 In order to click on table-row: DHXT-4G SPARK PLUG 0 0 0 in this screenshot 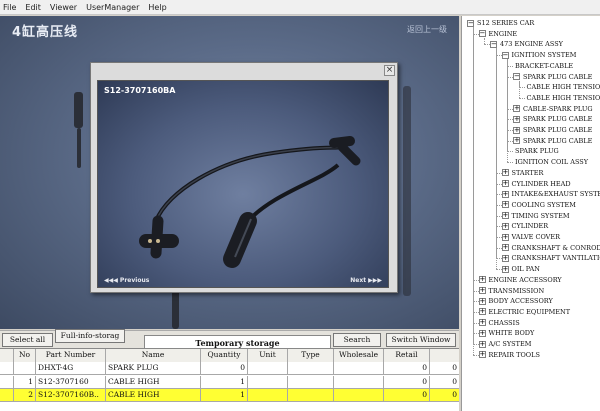, I will do `click(229, 368)`.